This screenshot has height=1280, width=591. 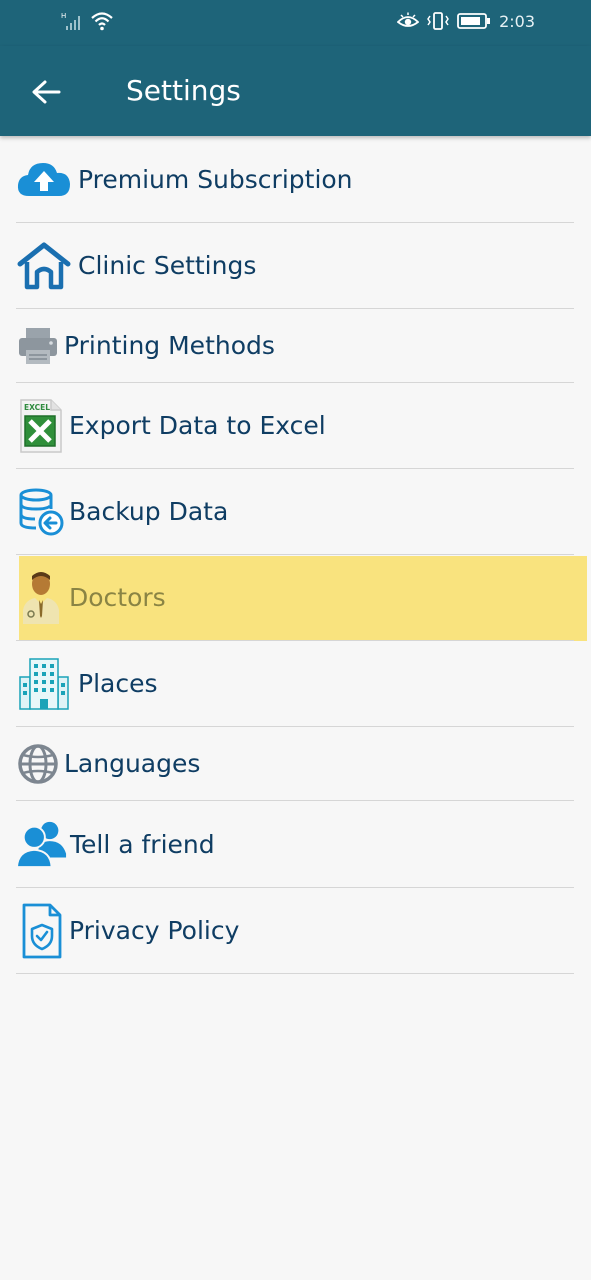 I want to click on globe-icon, so click(x=38, y=764).